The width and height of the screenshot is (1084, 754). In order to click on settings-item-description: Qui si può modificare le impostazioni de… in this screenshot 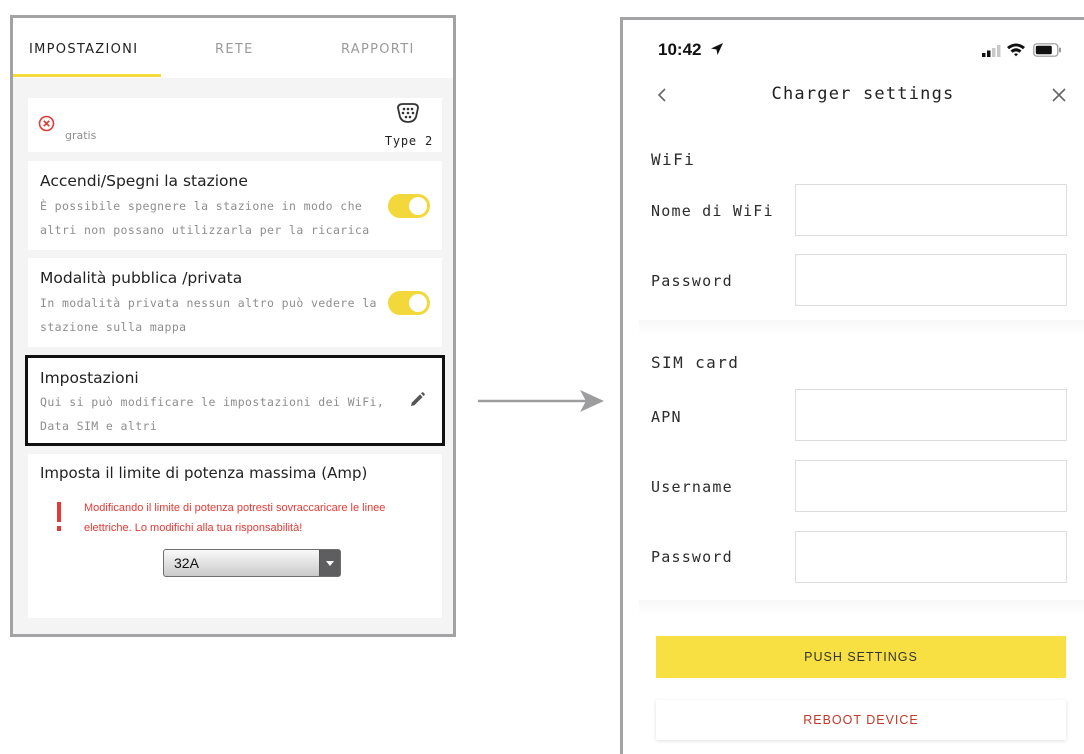, I will do `click(212, 414)`.